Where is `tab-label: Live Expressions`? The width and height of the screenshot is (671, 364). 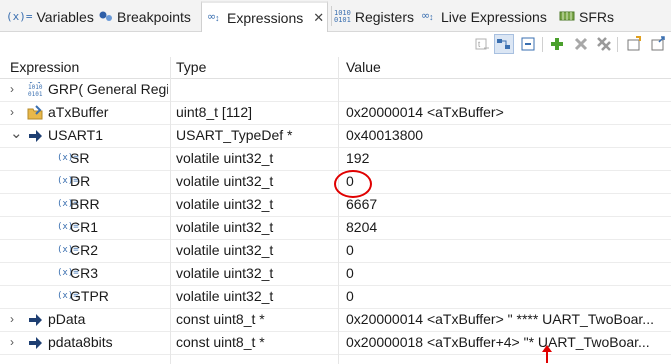 tab-label: Live Expressions is located at coordinates (494, 16).